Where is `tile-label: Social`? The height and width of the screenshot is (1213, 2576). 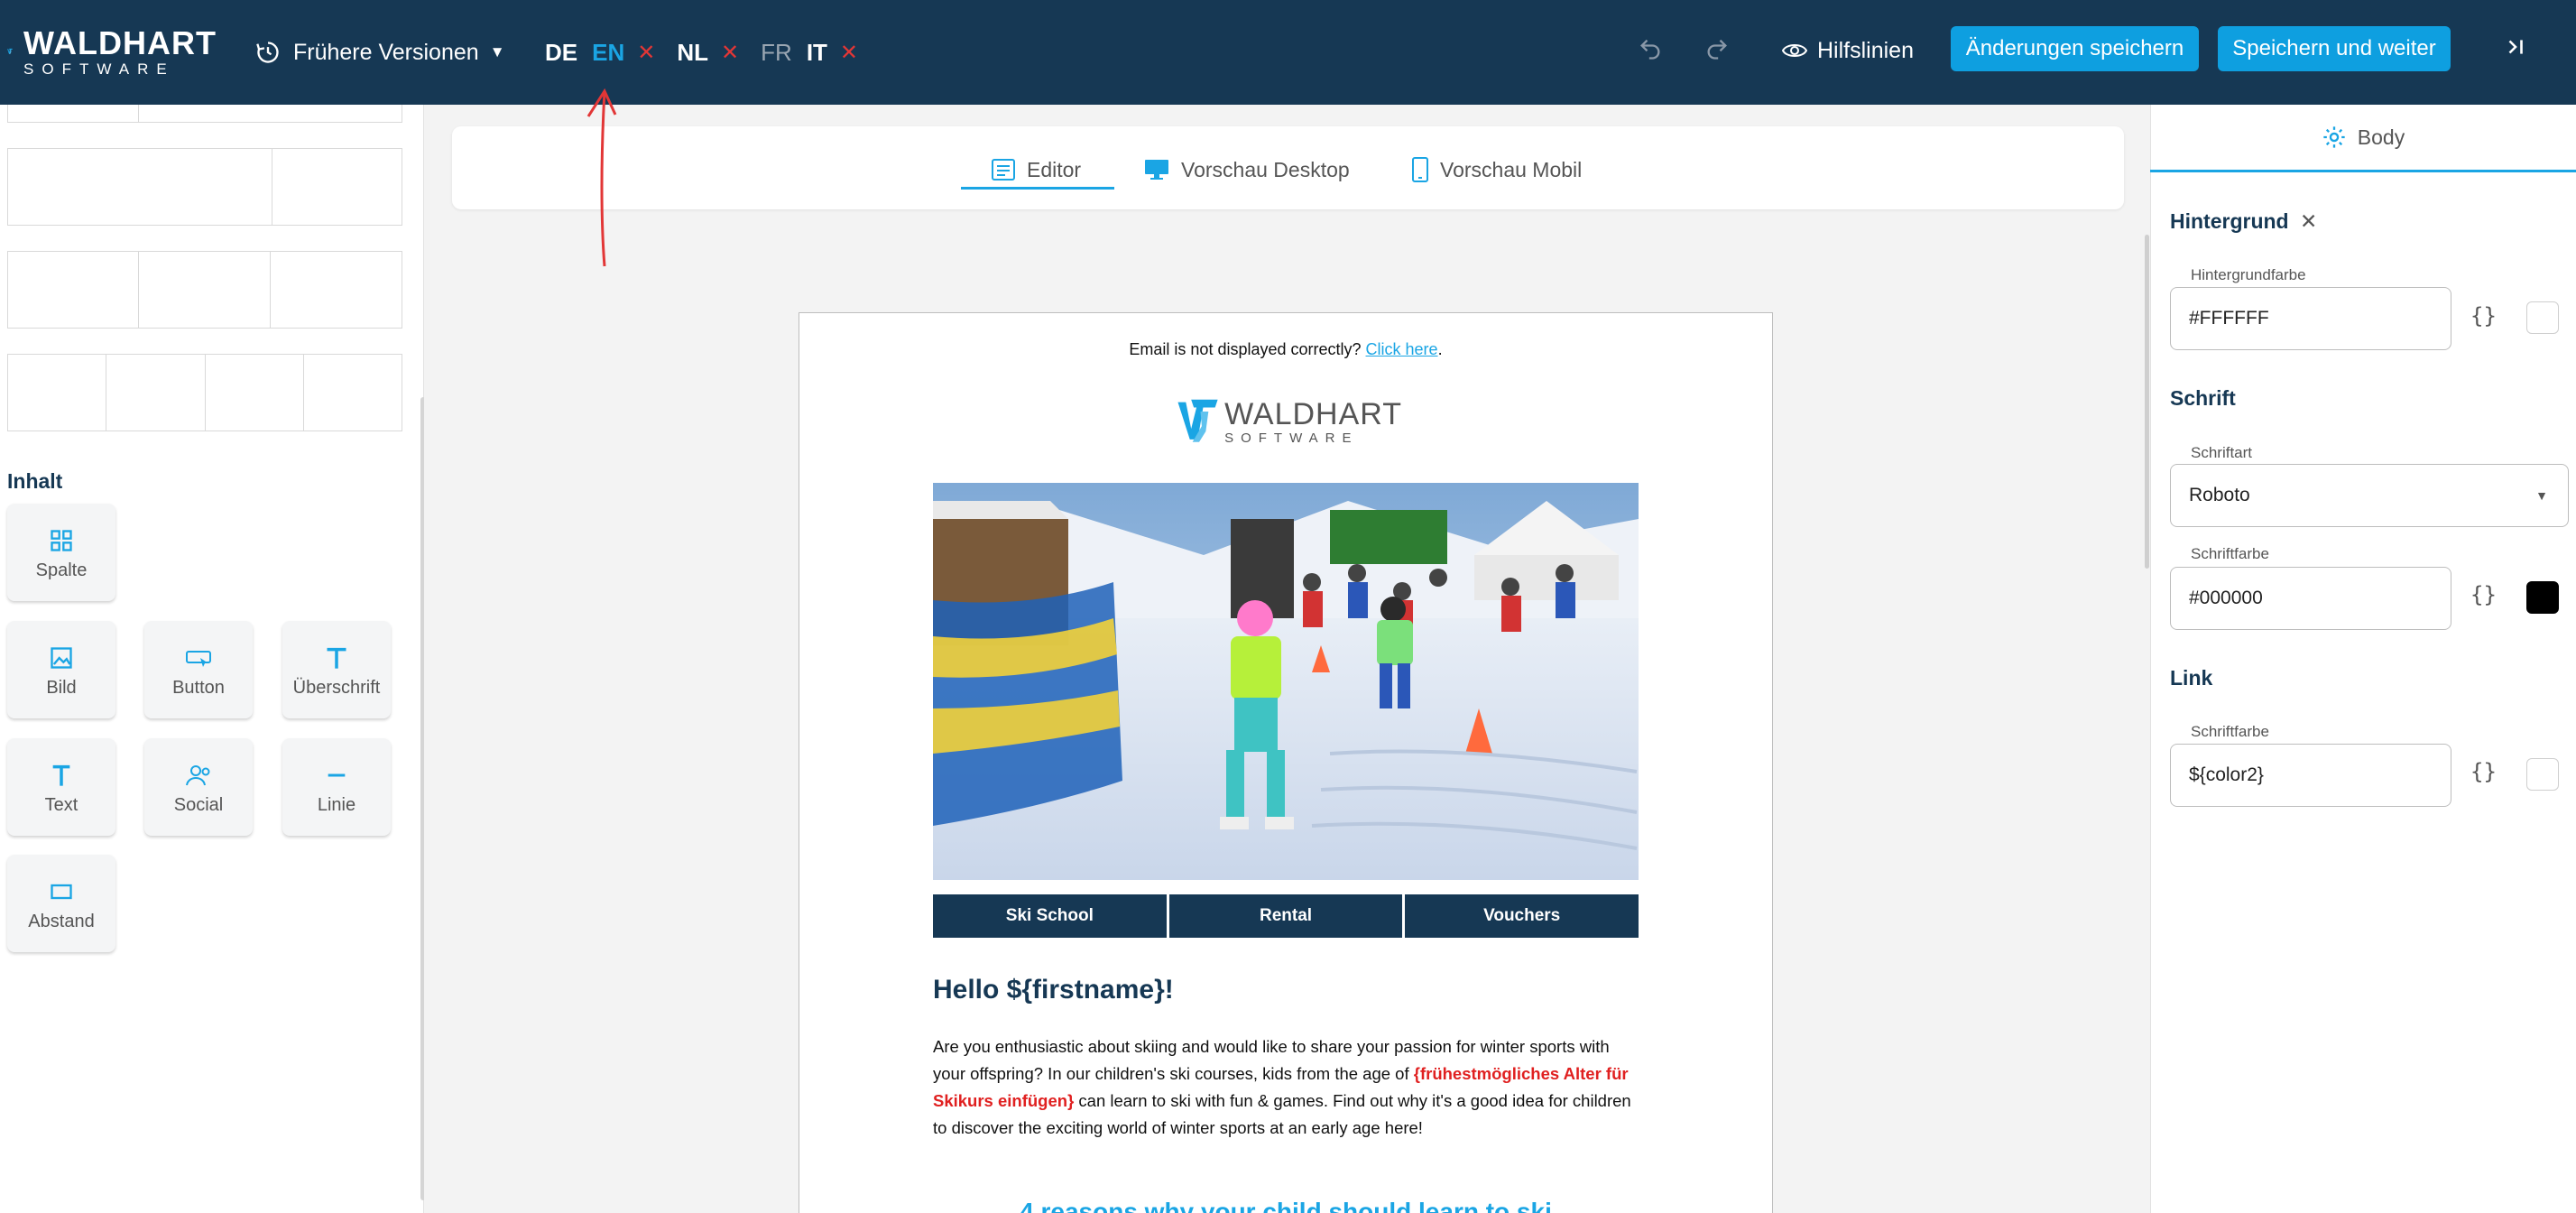 tile-label: Social is located at coordinates (198, 804).